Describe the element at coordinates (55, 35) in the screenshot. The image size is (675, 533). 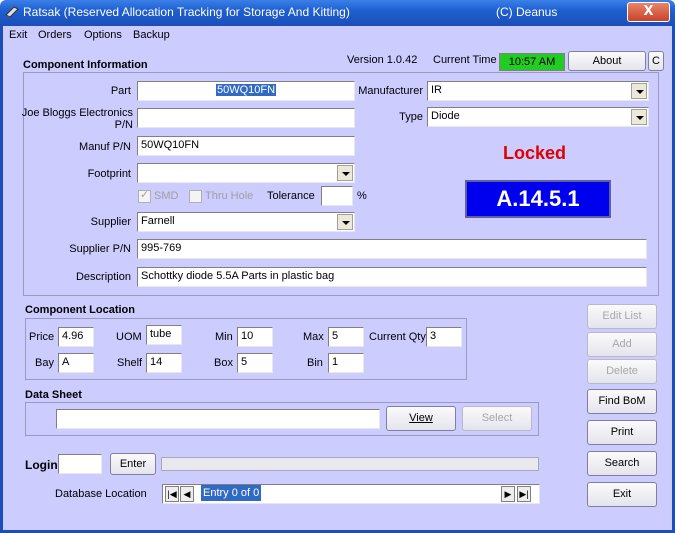
I see `menu-orders: Orders` at that location.